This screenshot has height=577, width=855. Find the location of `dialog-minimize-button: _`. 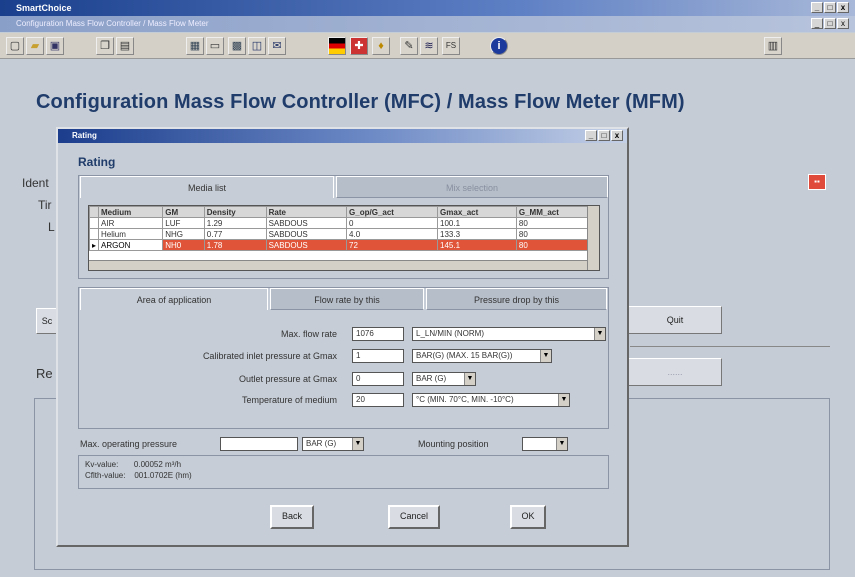

dialog-minimize-button: _ is located at coordinates (591, 135).